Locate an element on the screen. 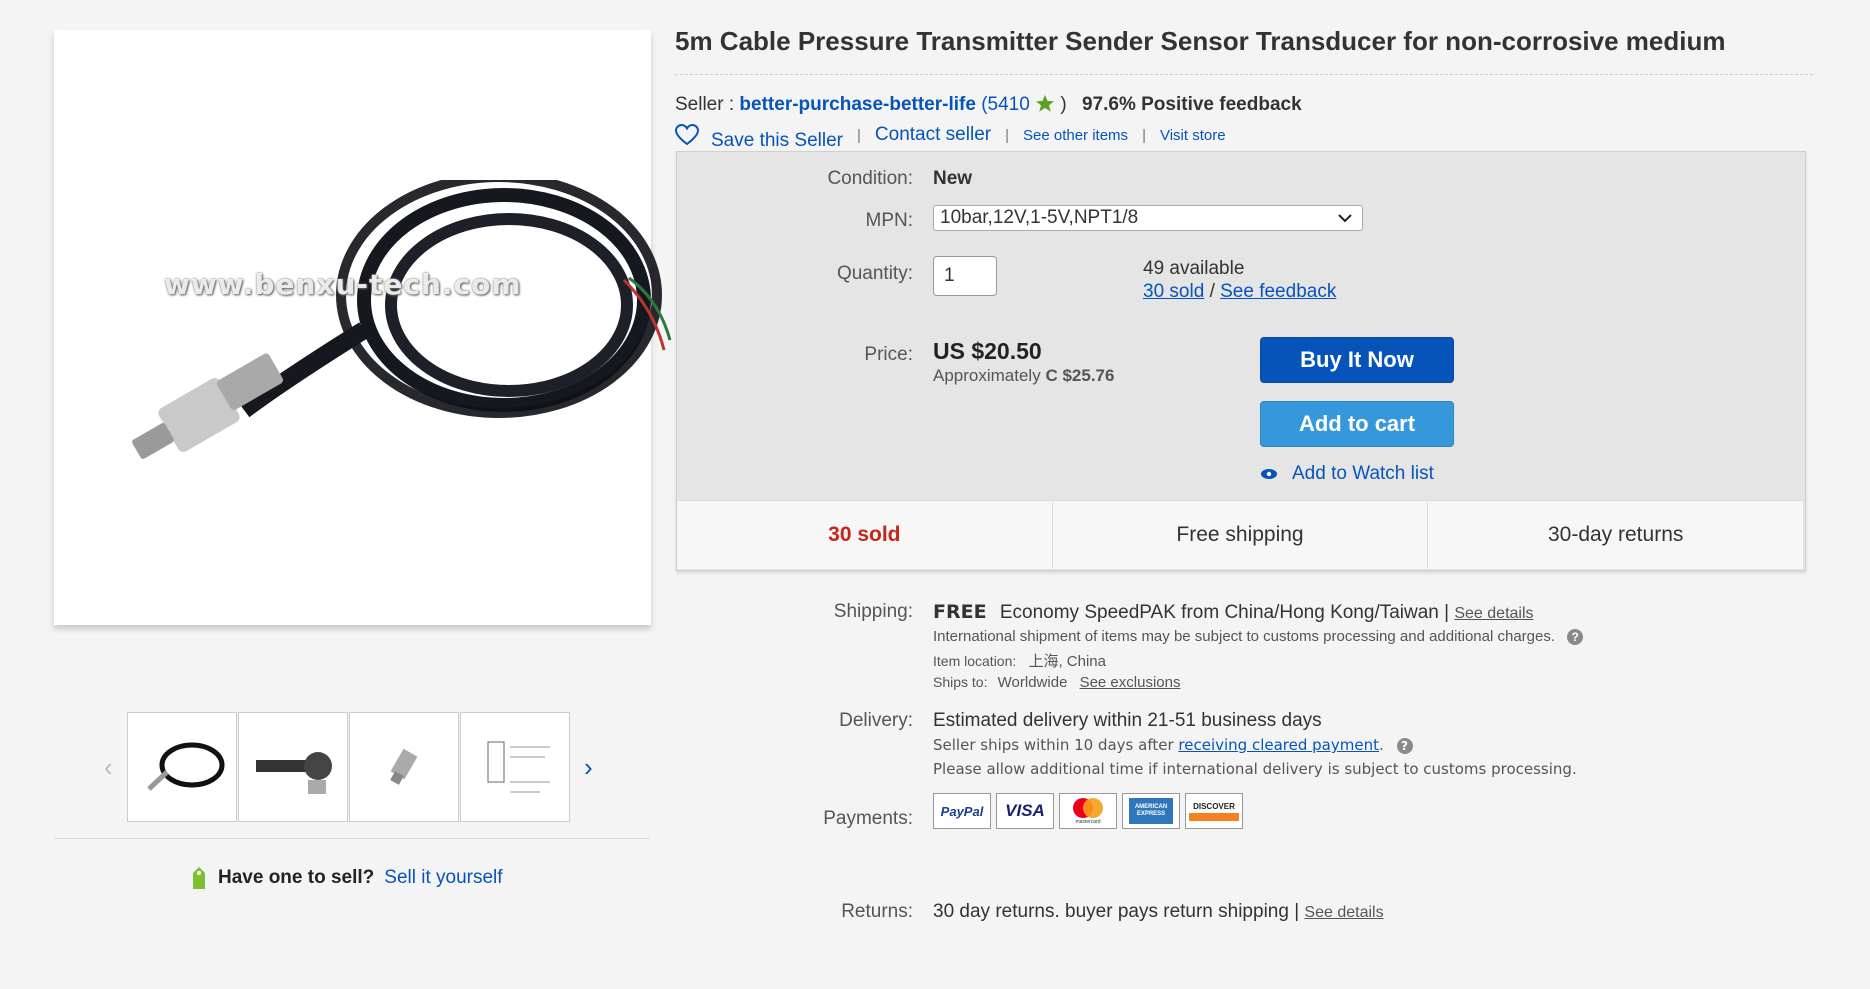  sold-feedback-line: 30 sold / See feedback is located at coordinates (1239, 292).